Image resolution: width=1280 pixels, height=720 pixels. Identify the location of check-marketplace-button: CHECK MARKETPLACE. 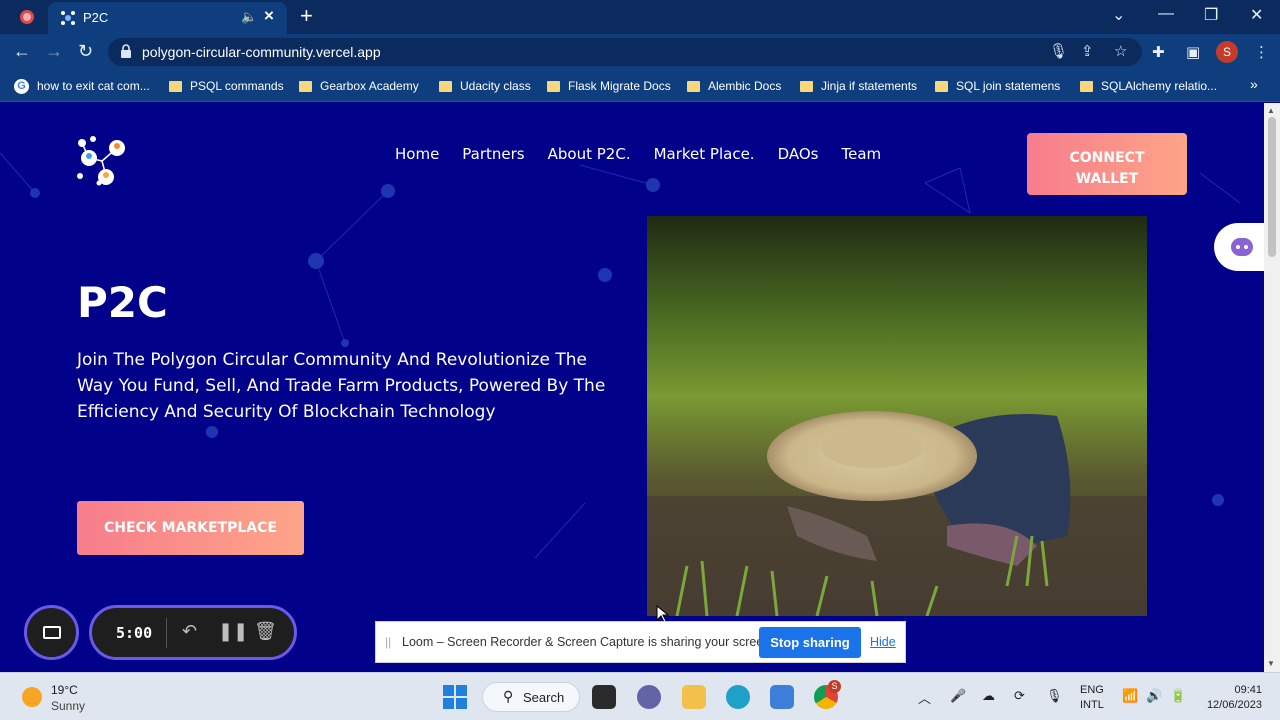
(190, 528).